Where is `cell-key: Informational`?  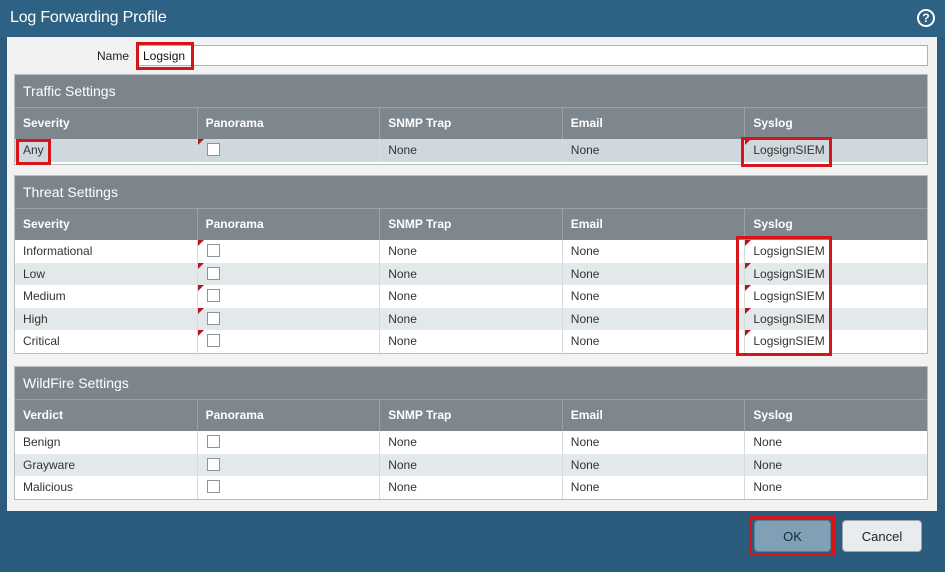 cell-key: Informational is located at coordinates (106, 251).